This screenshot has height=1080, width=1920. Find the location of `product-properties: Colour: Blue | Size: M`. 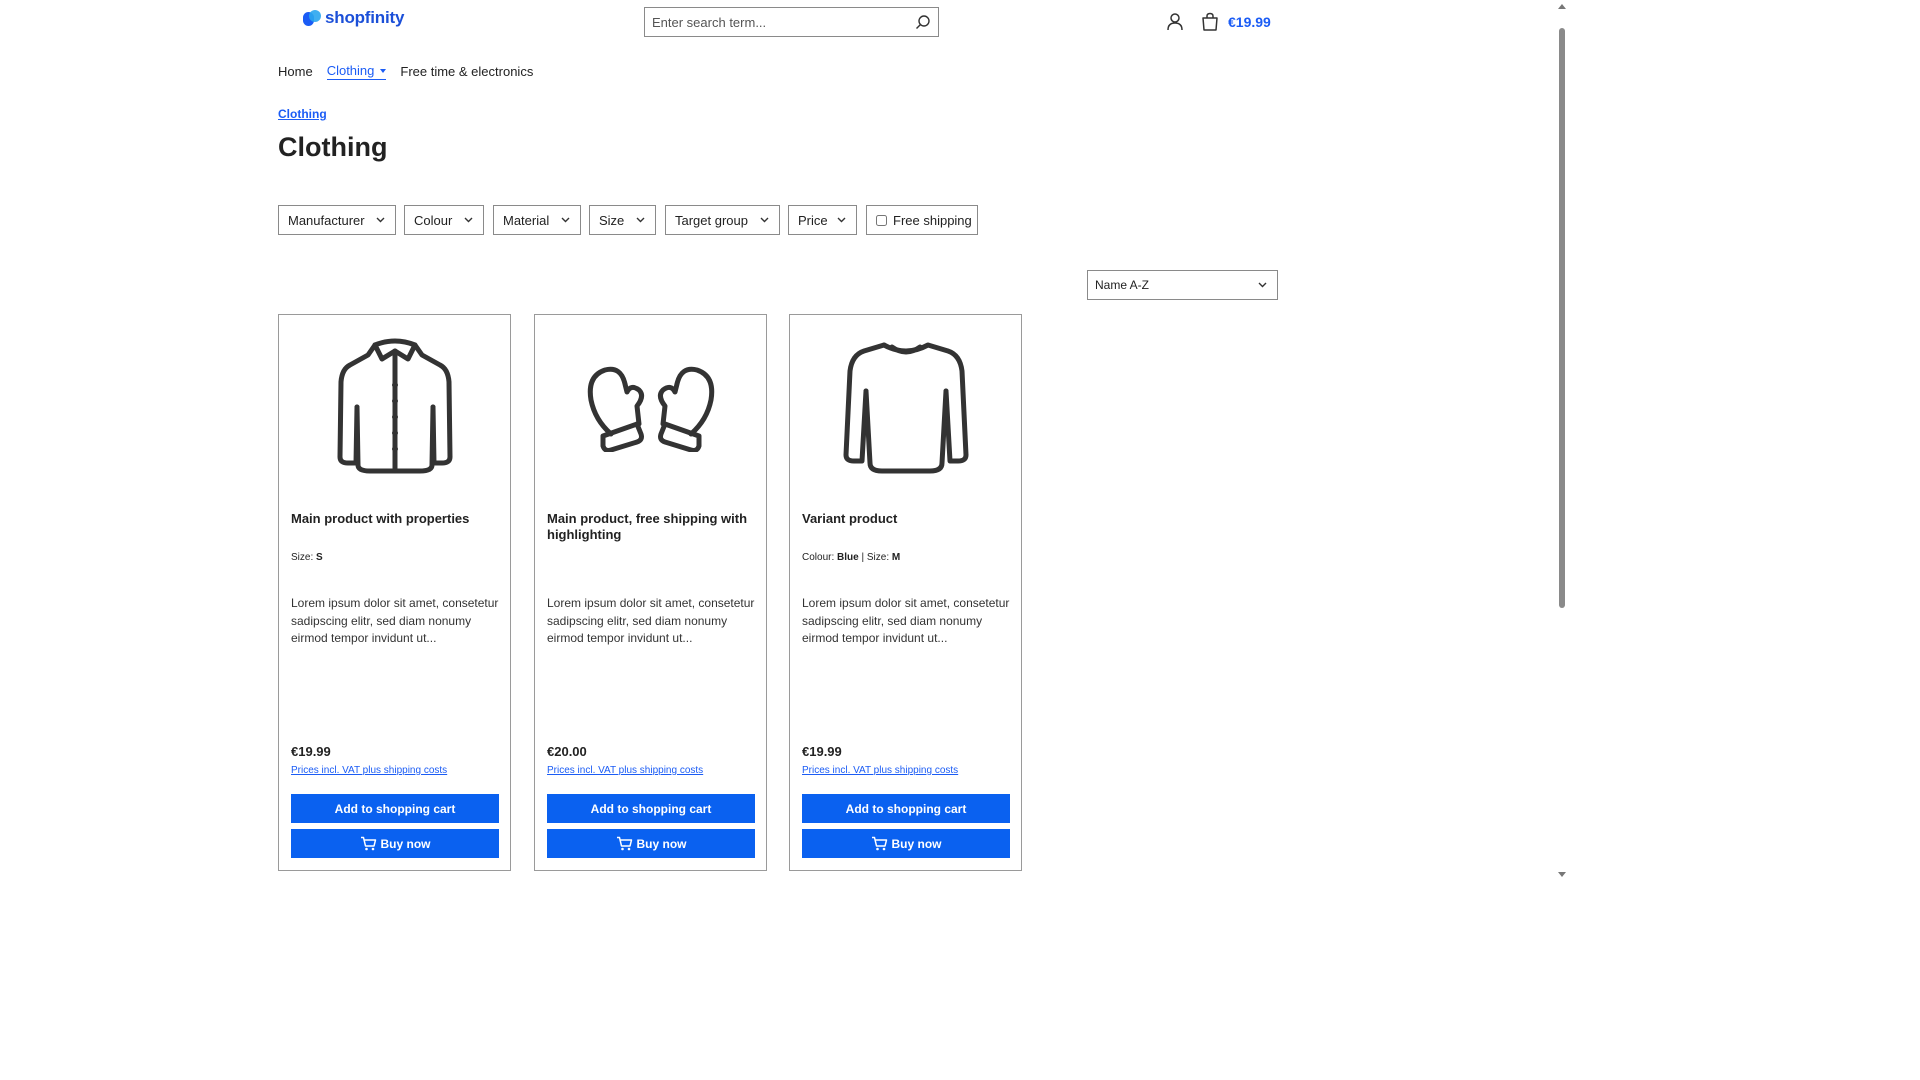

product-properties: Colour: Blue | Size: M is located at coordinates (851, 557).